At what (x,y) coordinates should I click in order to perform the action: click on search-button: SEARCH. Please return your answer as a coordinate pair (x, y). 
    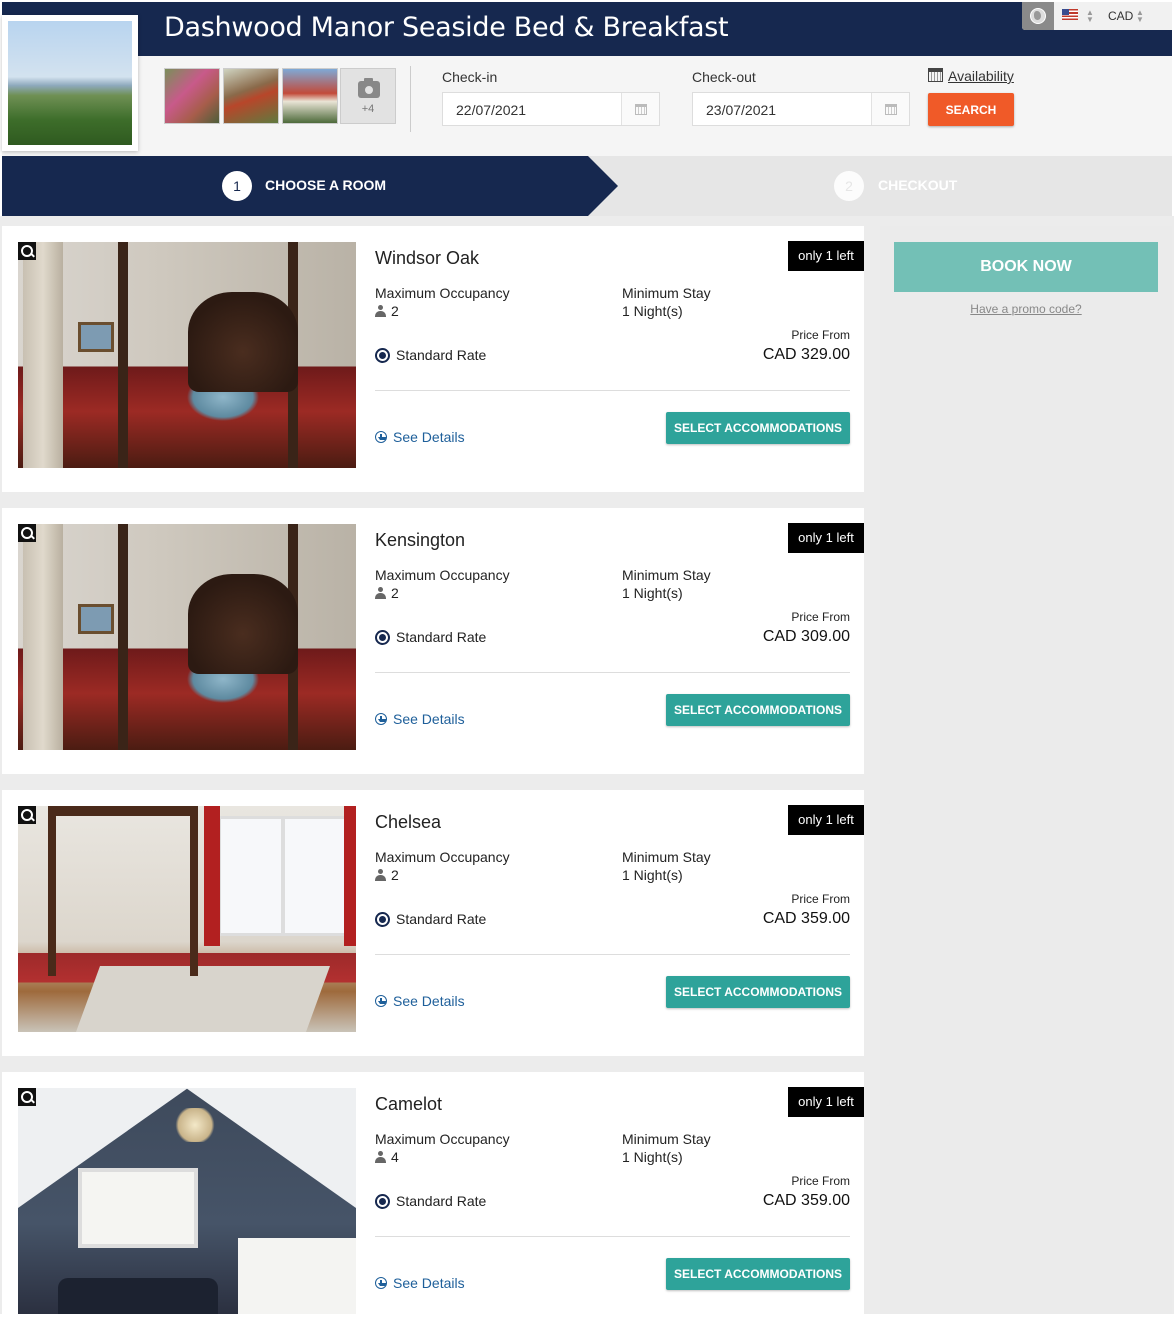
    Looking at the image, I should click on (971, 109).